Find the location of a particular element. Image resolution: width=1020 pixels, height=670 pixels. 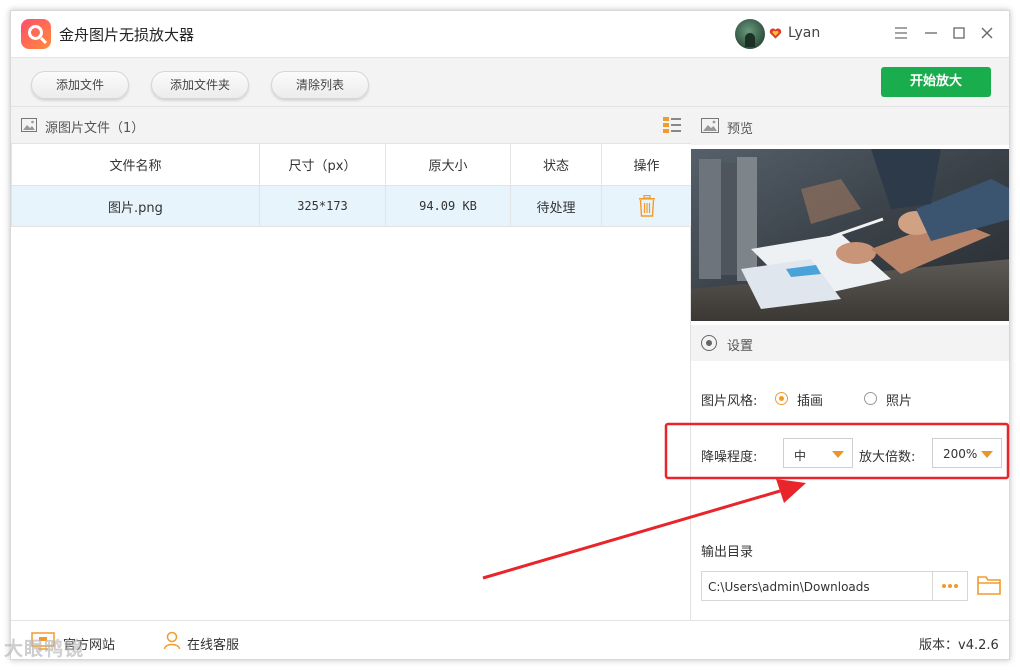

column-header-dimensions: 尺寸（px） is located at coordinates (322, 164).